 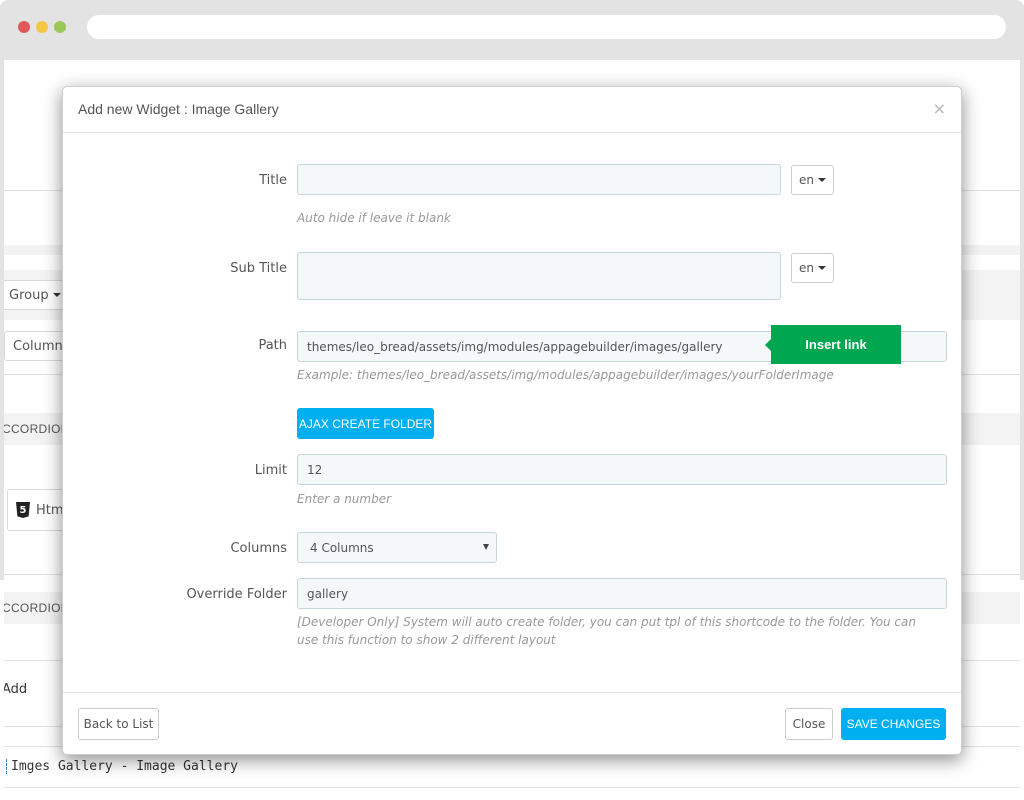 I want to click on title-input, so click(x=539, y=179).